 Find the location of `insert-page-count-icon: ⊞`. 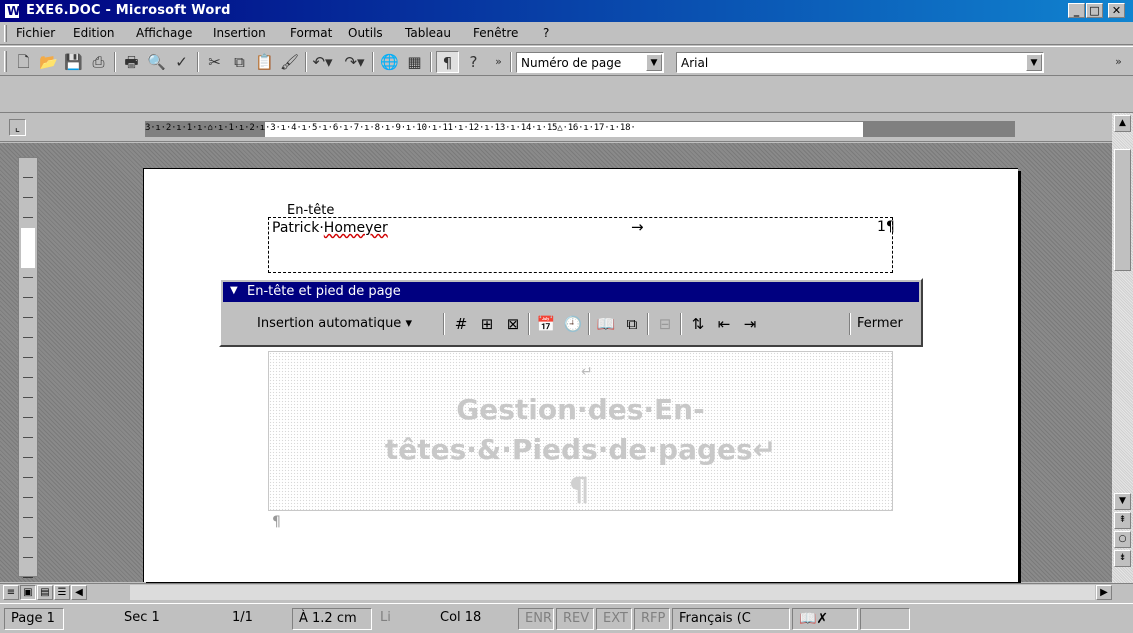

insert-page-count-icon: ⊞ is located at coordinates (487, 324).